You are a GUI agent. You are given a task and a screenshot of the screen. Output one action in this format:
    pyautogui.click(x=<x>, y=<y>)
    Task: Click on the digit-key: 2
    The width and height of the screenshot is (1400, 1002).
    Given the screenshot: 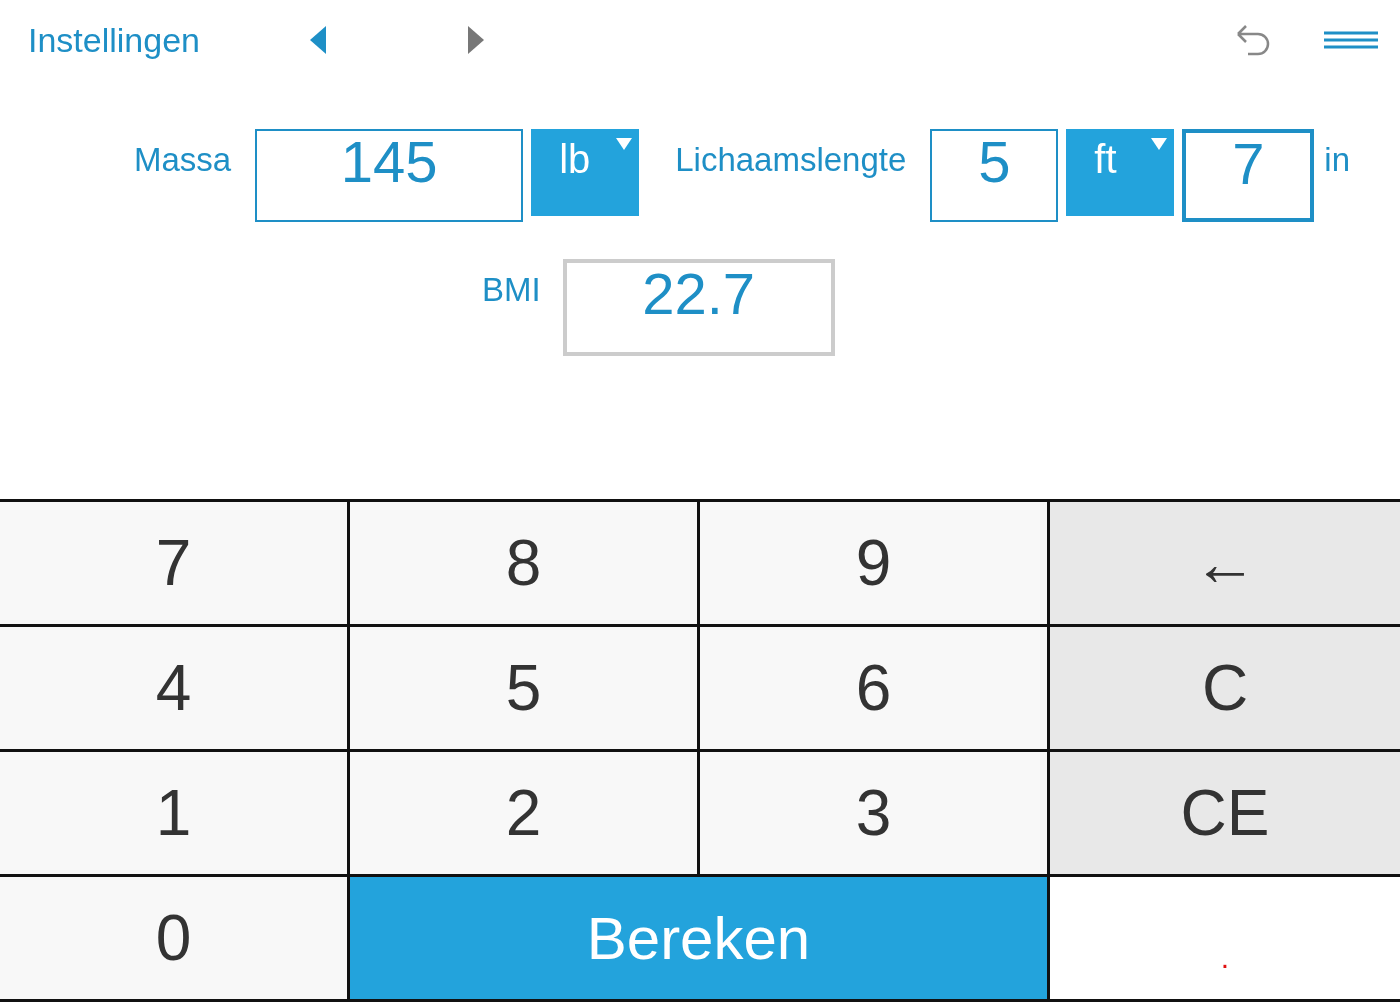 What is the action you would take?
    pyautogui.click(x=525, y=814)
    